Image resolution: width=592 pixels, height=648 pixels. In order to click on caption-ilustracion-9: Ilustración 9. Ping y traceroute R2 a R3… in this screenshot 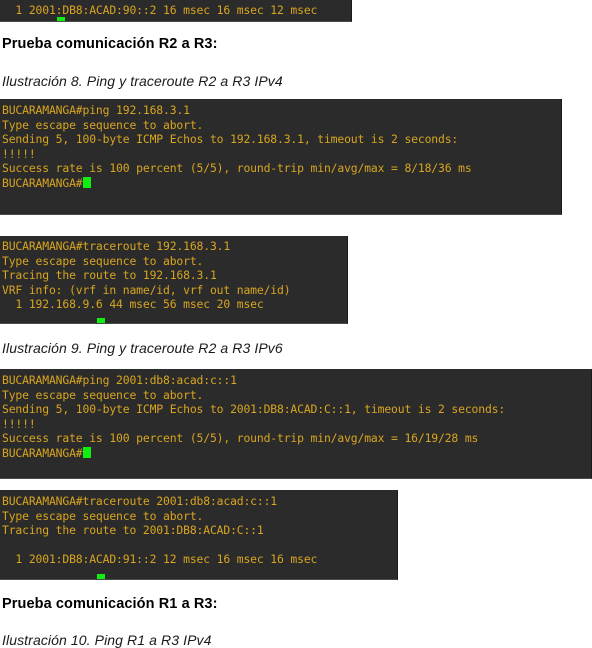, I will do `click(142, 348)`.